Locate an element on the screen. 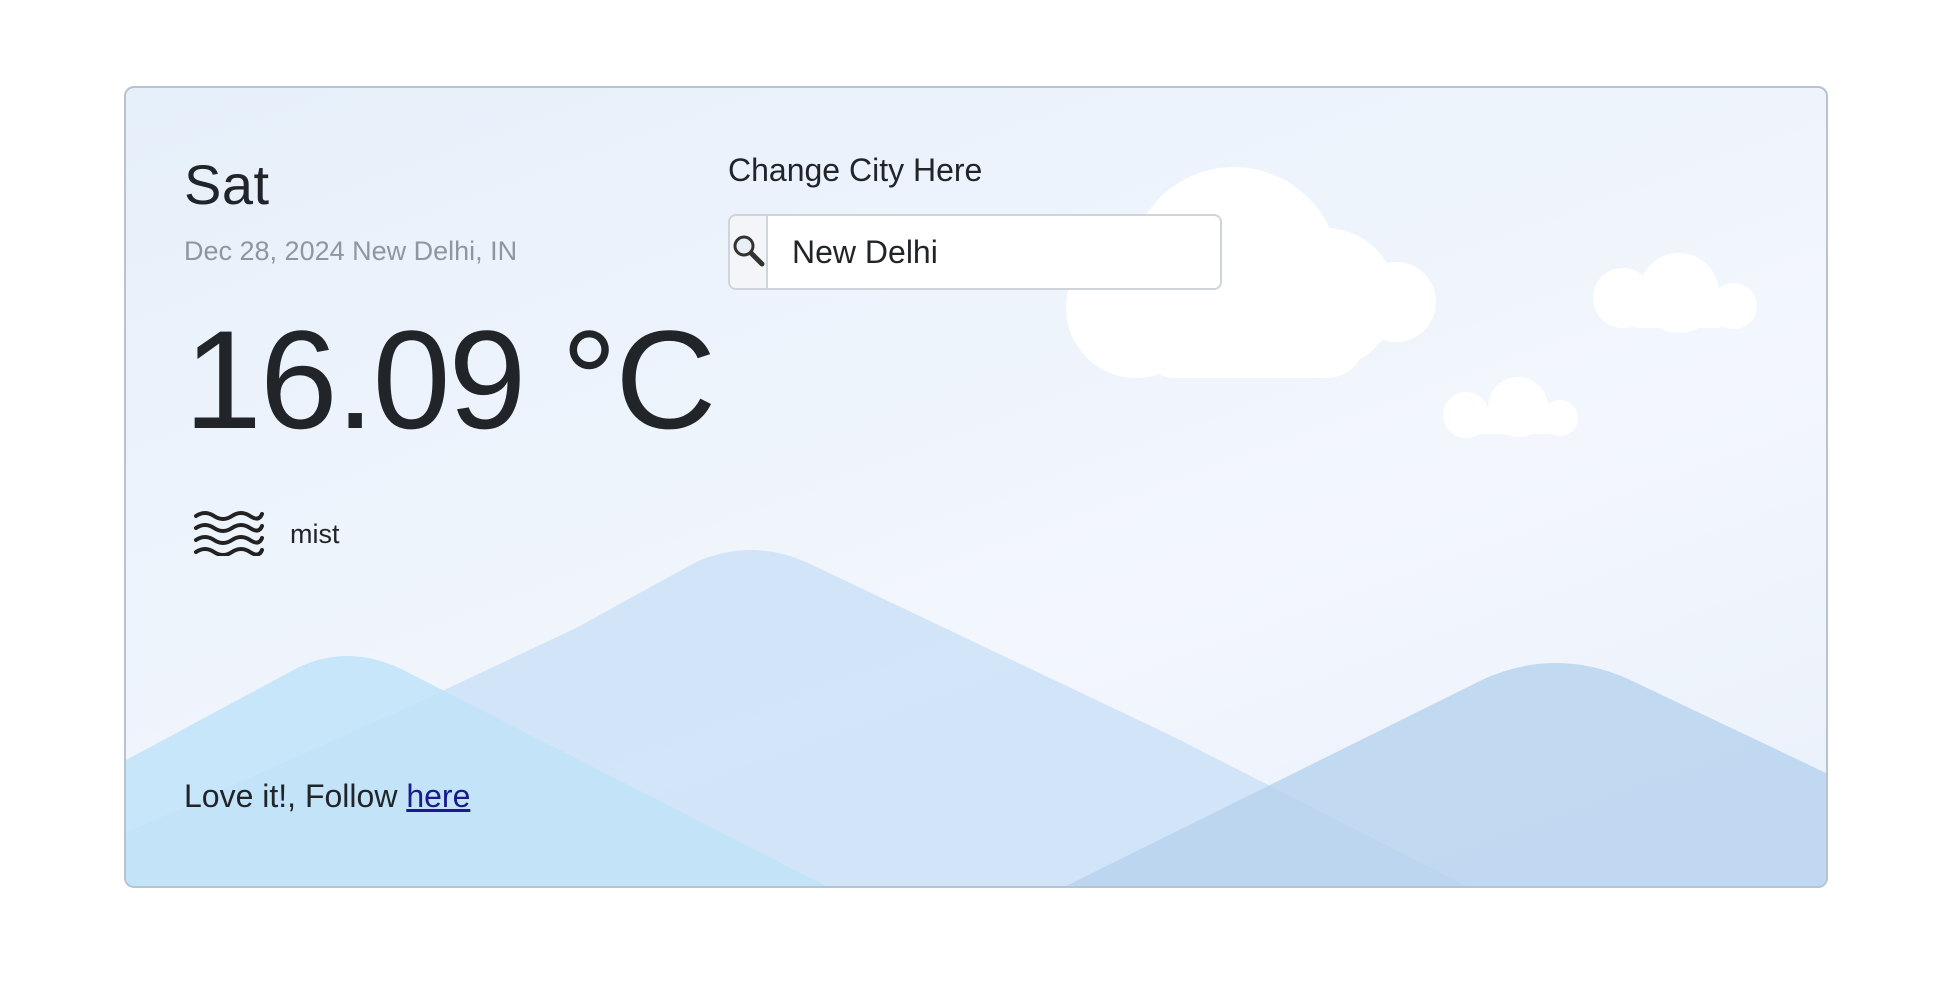  cloud-medium is located at coordinates (1675, 293).